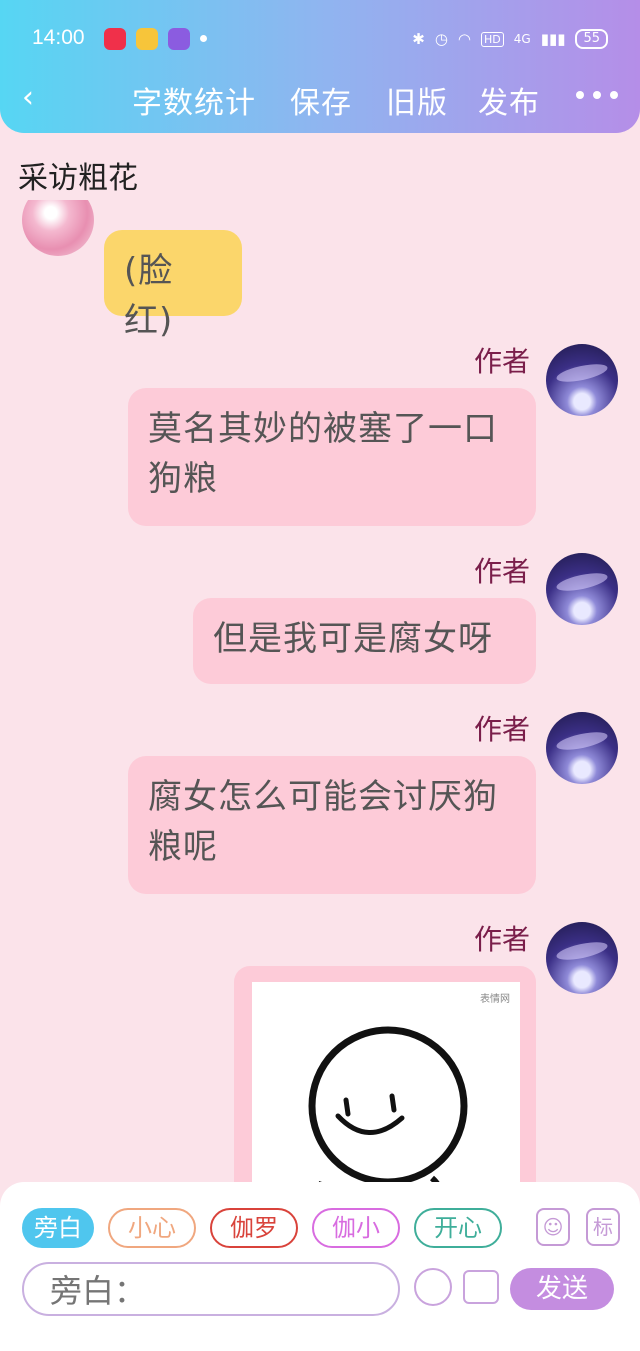  I want to click on message-bubble: 腐女怎么可能会讨厌狗粮呢, so click(332, 825).